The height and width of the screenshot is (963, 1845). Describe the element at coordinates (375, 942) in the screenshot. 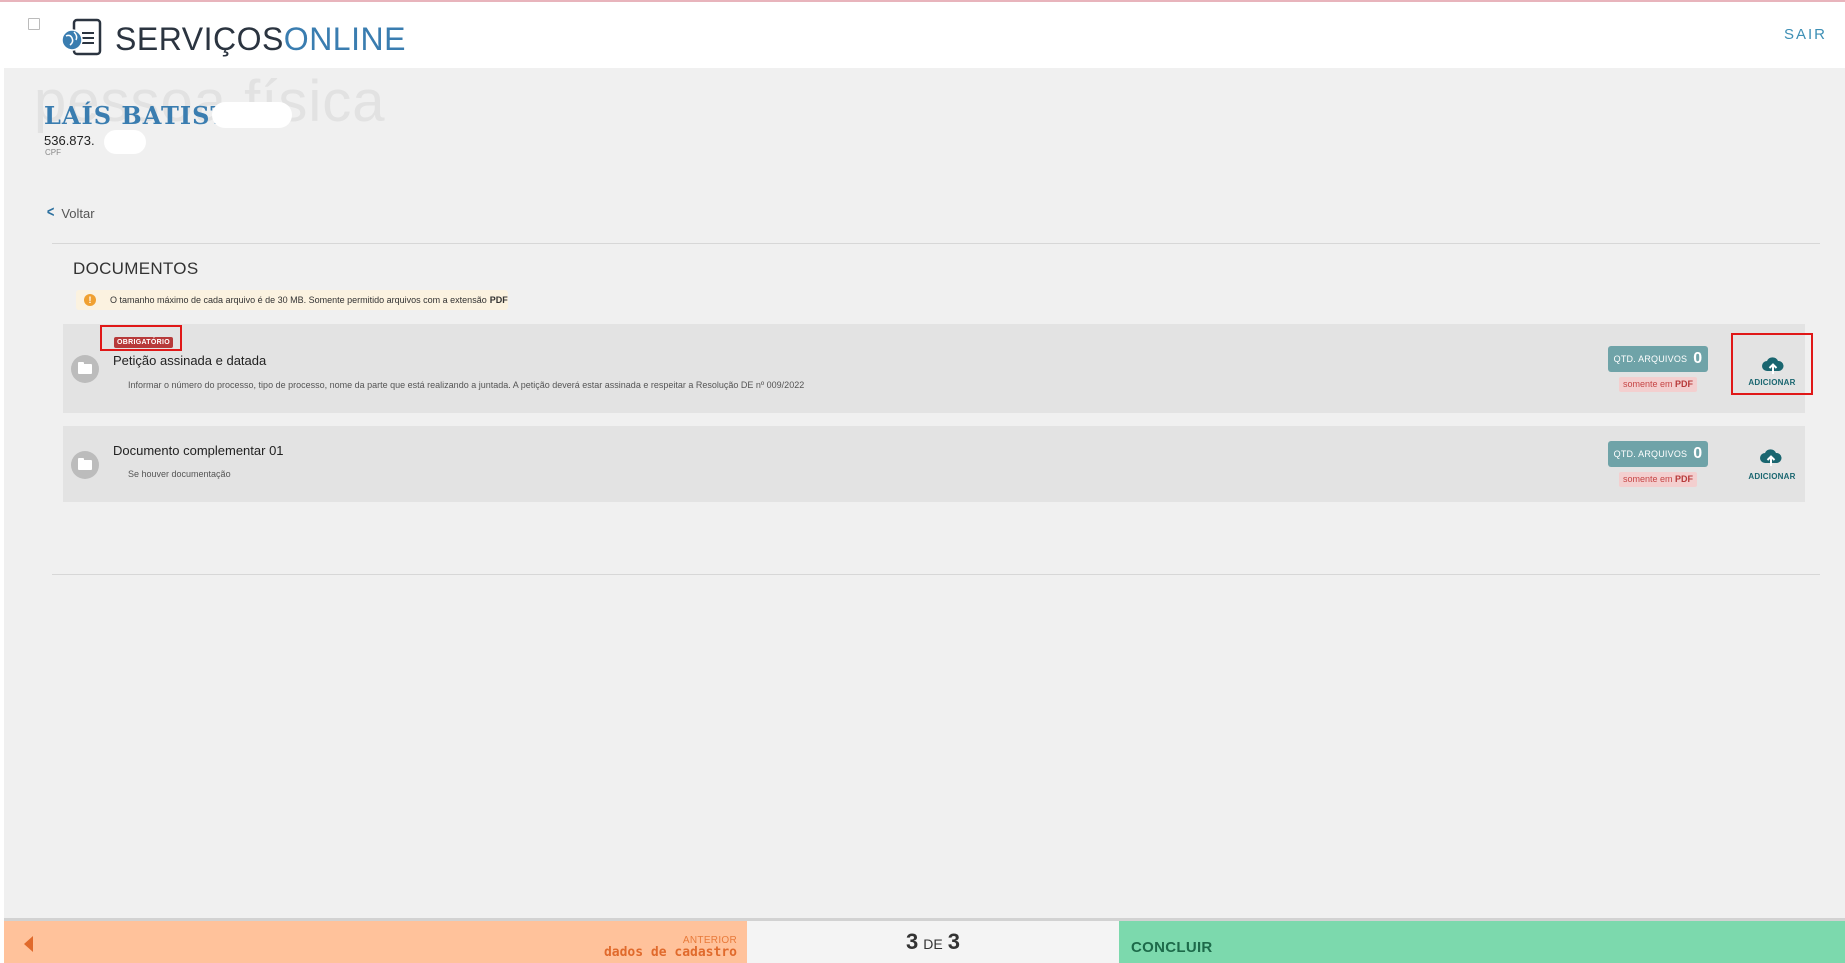

I see `previous-step-button: ANTERIOR dados de cadastro` at that location.